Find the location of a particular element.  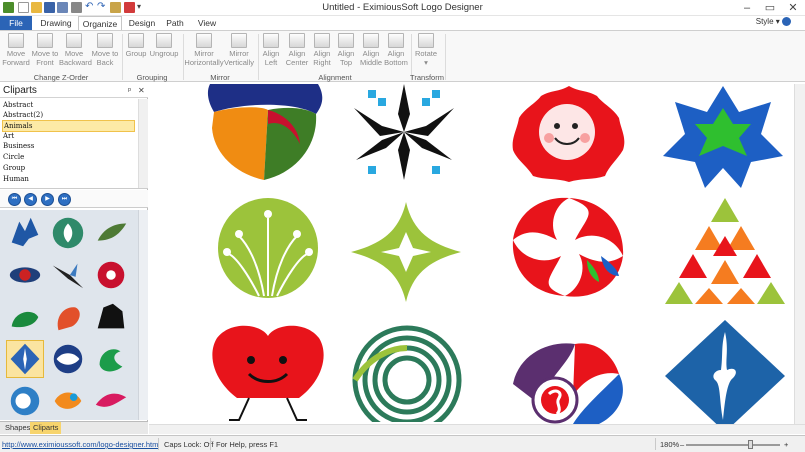

swirl-emblem-logo is located at coordinates (570, 374).